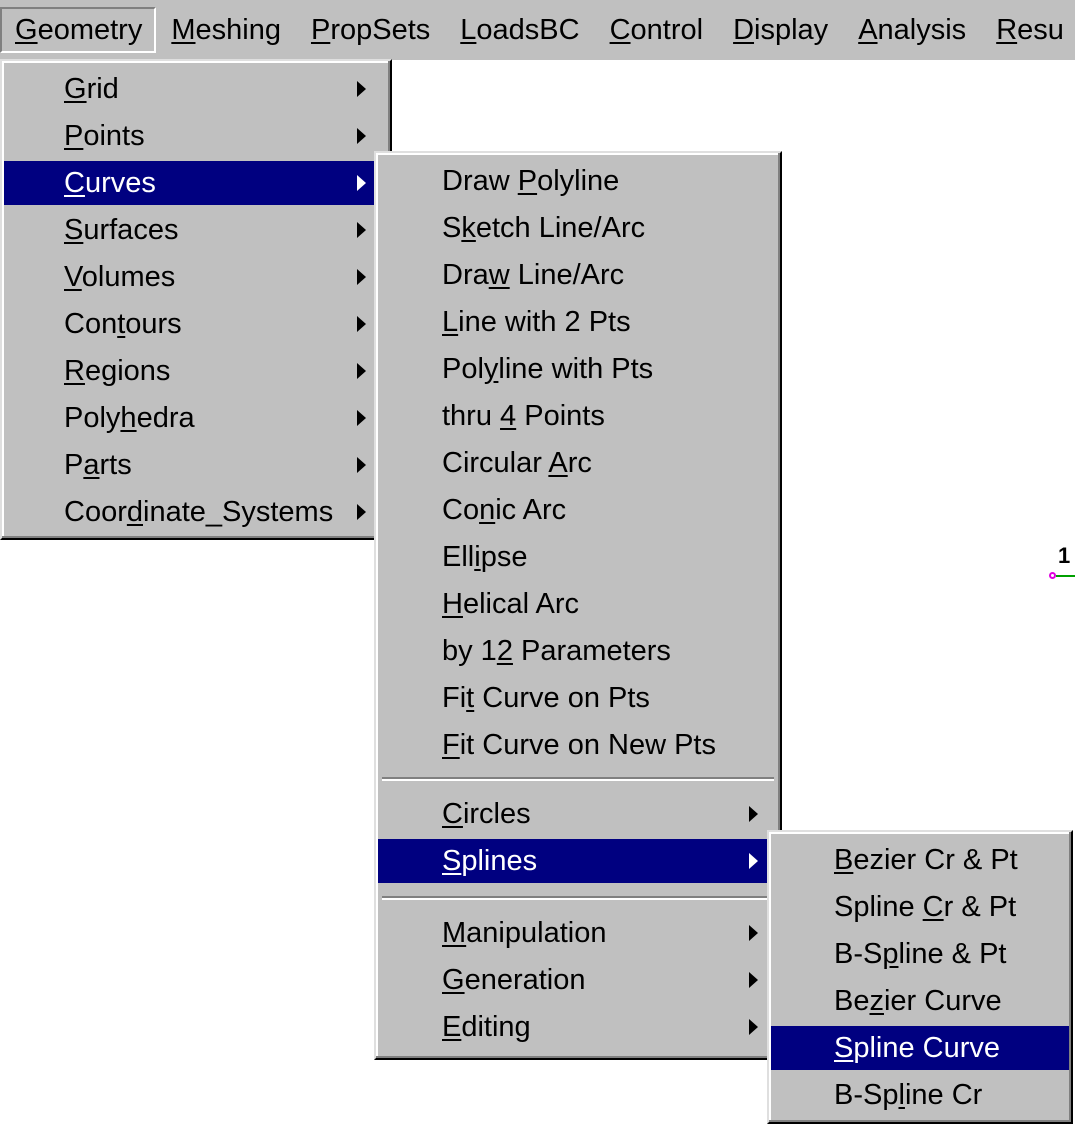 The image size is (1075, 1124). I want to click on menu-item-bezier-cr-pt: Bezier Cr & Pt, so click(920, 860).